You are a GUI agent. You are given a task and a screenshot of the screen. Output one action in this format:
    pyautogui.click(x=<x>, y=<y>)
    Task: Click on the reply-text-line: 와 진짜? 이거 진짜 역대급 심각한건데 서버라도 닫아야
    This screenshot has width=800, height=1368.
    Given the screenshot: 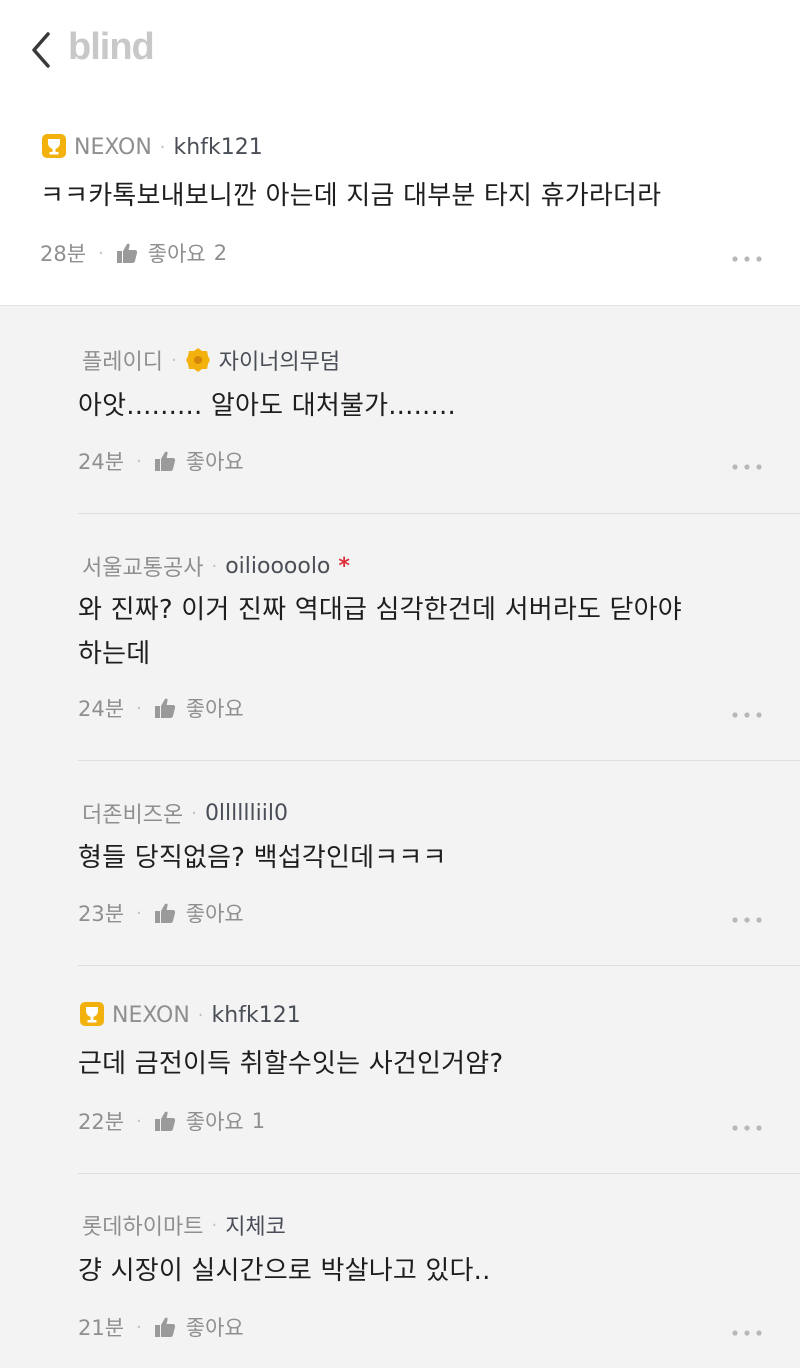 What is the action you would take?
    pyautogui.click(x=380, y=610)
    